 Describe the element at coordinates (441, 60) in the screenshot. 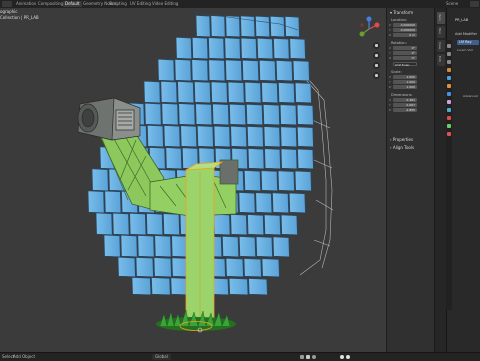

I see `tab-edit: Edit` at that location.